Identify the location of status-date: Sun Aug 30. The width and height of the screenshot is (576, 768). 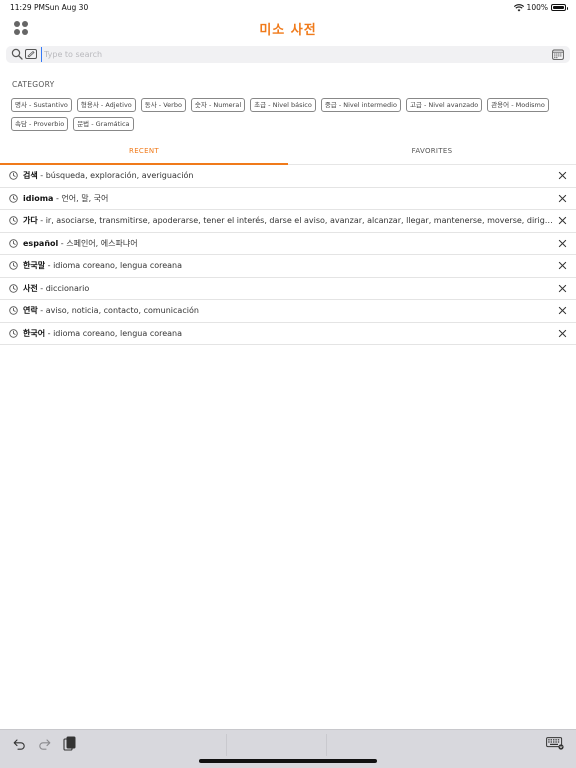
(67, 7).